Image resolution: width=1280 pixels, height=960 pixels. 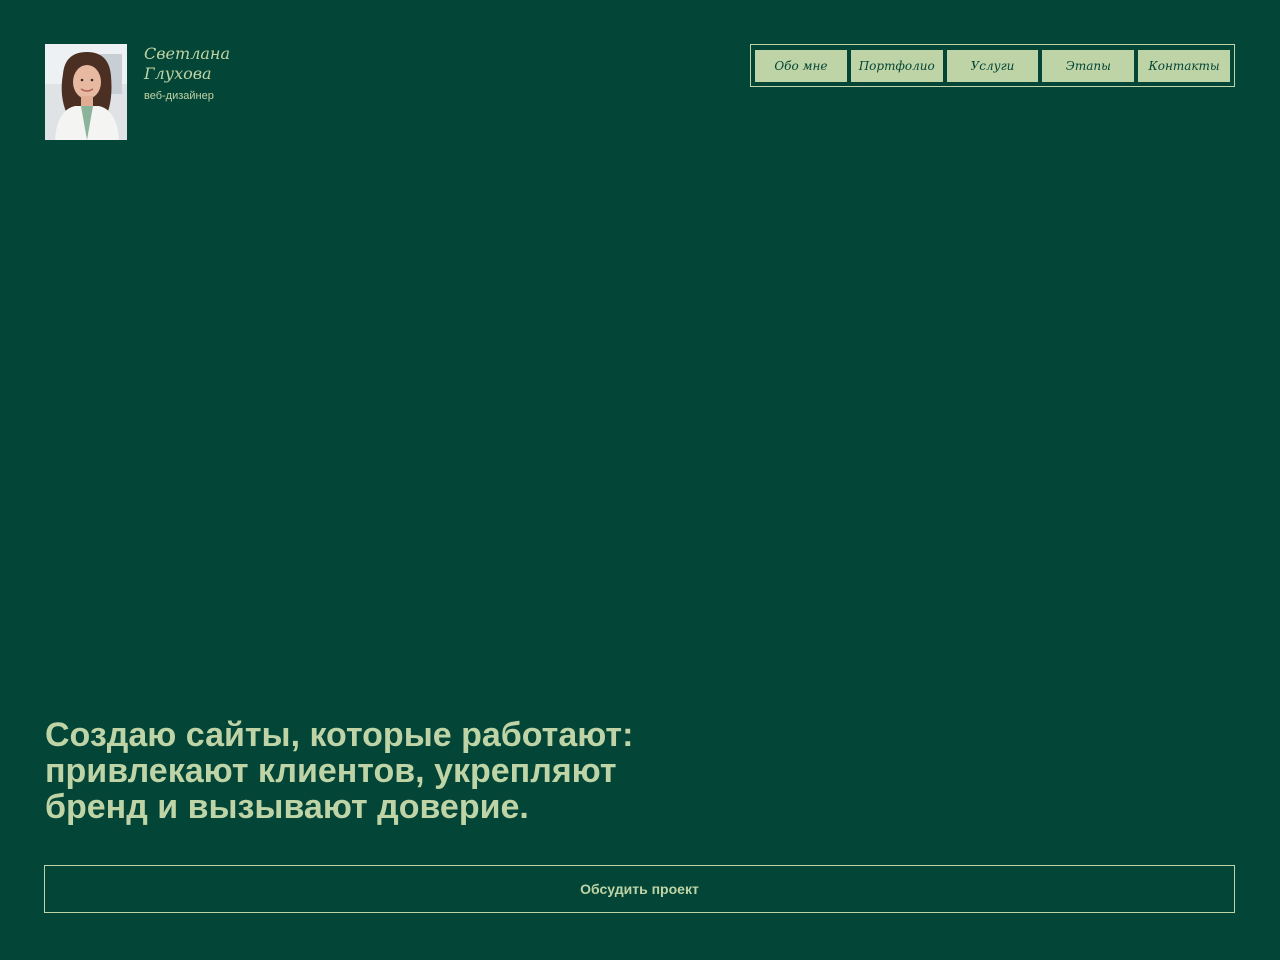 I want to click on nav-item-stages: Этапы, so click(x=1088, y=65).